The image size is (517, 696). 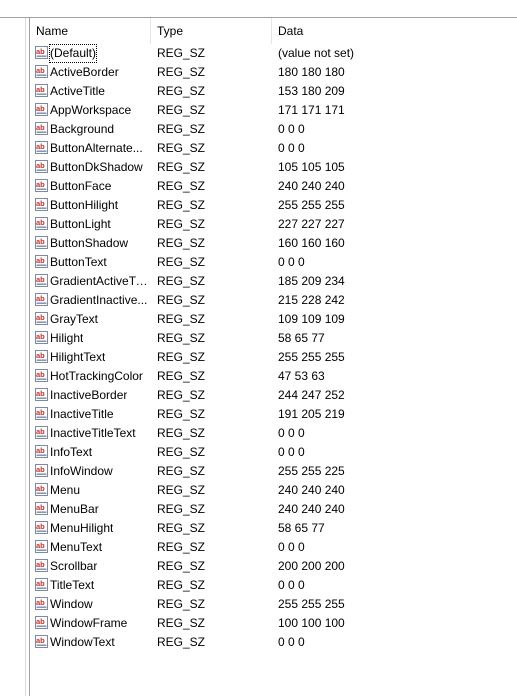 What do you see at coordinates (311, 300) in the screenshot?
I see `value-data: 215 228 242` at bounding box center [311, 300].